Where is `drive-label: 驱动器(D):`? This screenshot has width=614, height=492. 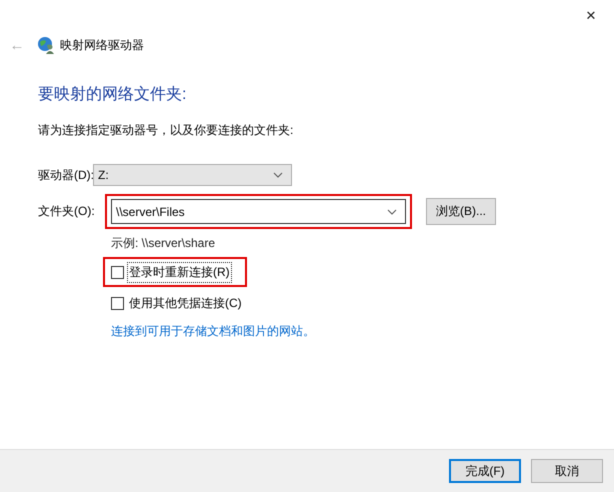
drive-label: 驱动器(D): is located at coordinates (65, 175).